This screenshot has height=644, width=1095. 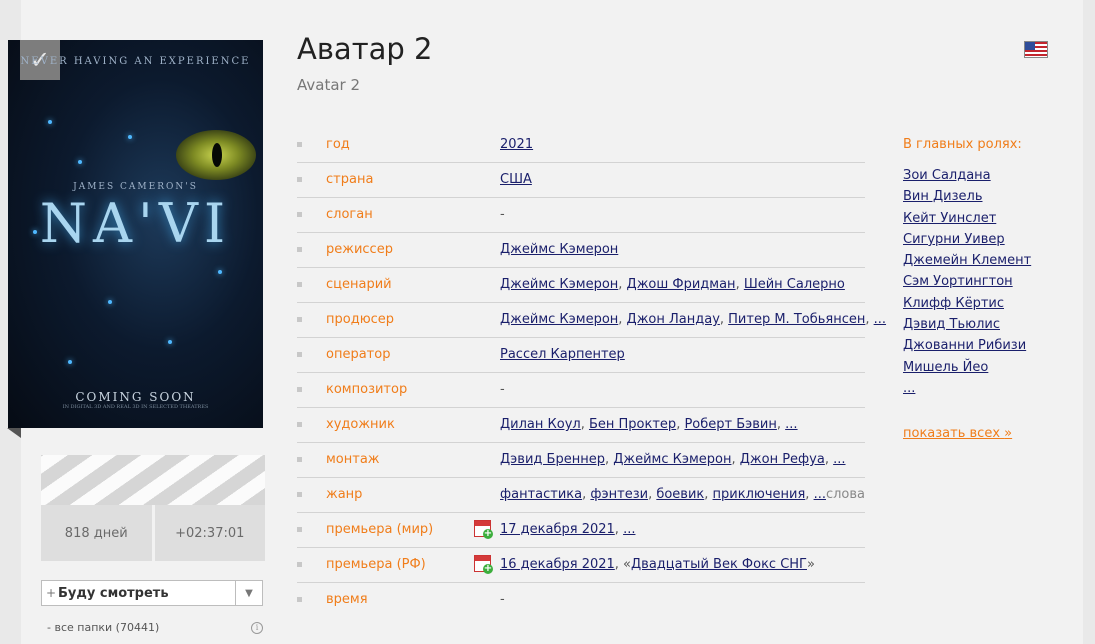 What do you see at coordinates (209, 533) in the screenshot?
I see `movie-duration: +02:37:01` at bounding box center [209, 533].